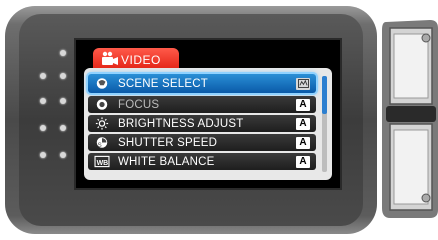 The height and width of the screenshot is (240, 438). Describe the element at coordinates (102, 124) in the screenshot. I see `brightness-icon` at that location.